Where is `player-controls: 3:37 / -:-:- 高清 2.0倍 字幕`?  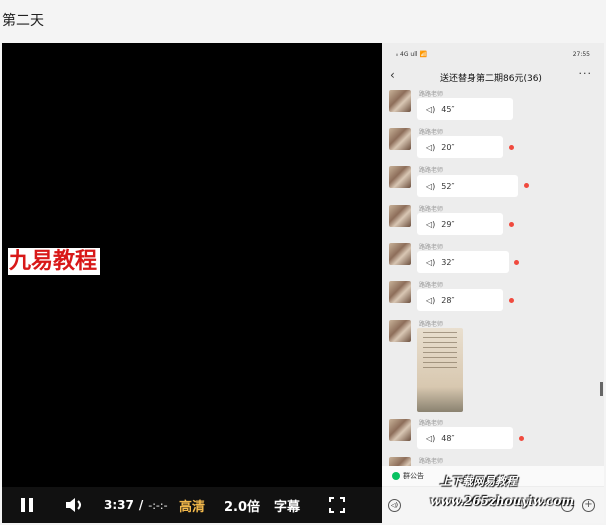 player-controls: 3:37 / -:-:- 高清 2.0倍 字幕 is located at coordinates (192, 505).